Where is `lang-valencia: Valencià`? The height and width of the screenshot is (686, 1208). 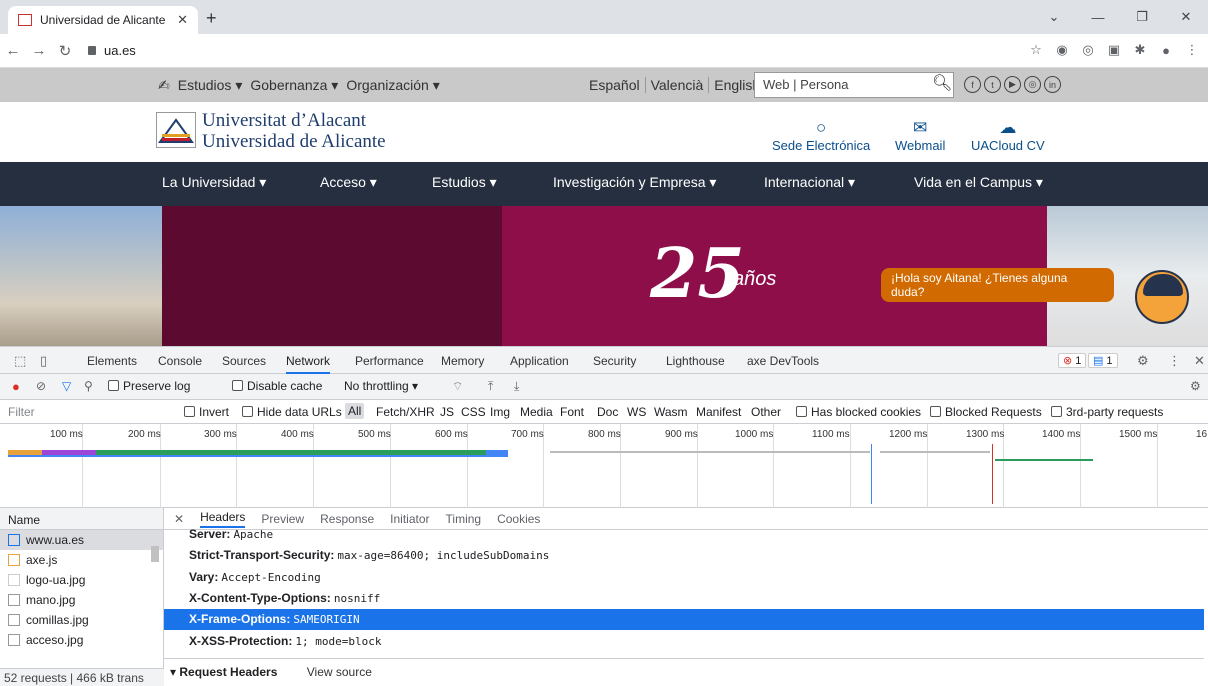
lang-valencia: Valencià is located at coordinates (678, 85).